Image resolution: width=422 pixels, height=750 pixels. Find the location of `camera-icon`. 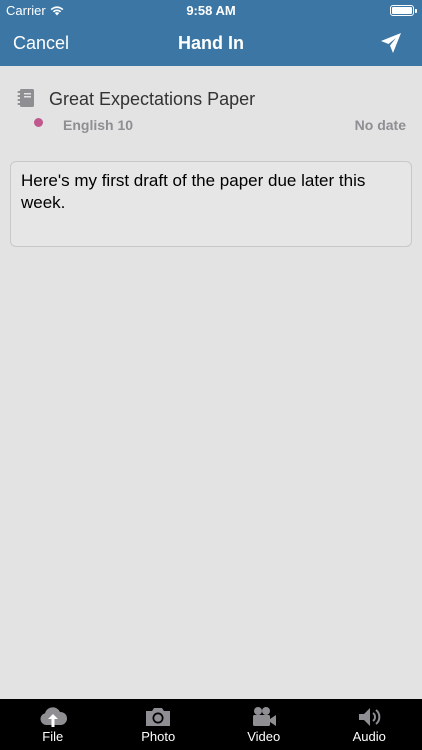

camera-icon is located at coordinates (158, 717).